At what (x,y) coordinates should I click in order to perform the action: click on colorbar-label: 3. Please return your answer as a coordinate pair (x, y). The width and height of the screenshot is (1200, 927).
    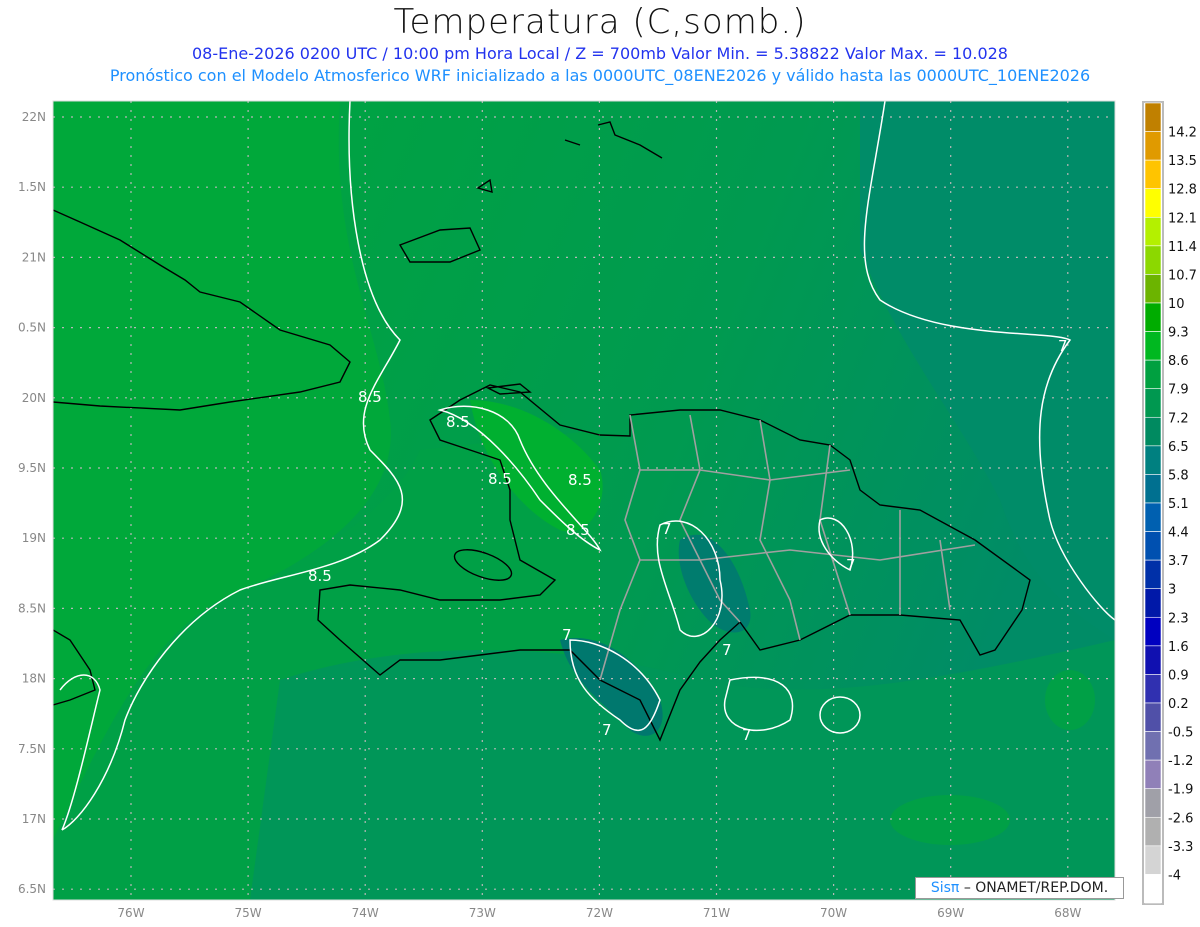
    Looking at the image, I should click on (1172, 590).